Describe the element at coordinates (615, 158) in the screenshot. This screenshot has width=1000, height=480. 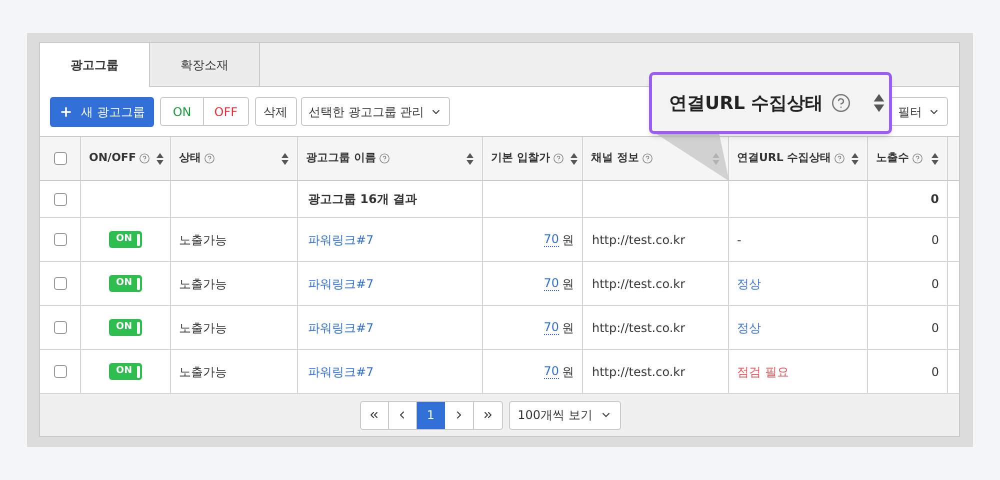
I see `column-header: 채널 정보` at that location.